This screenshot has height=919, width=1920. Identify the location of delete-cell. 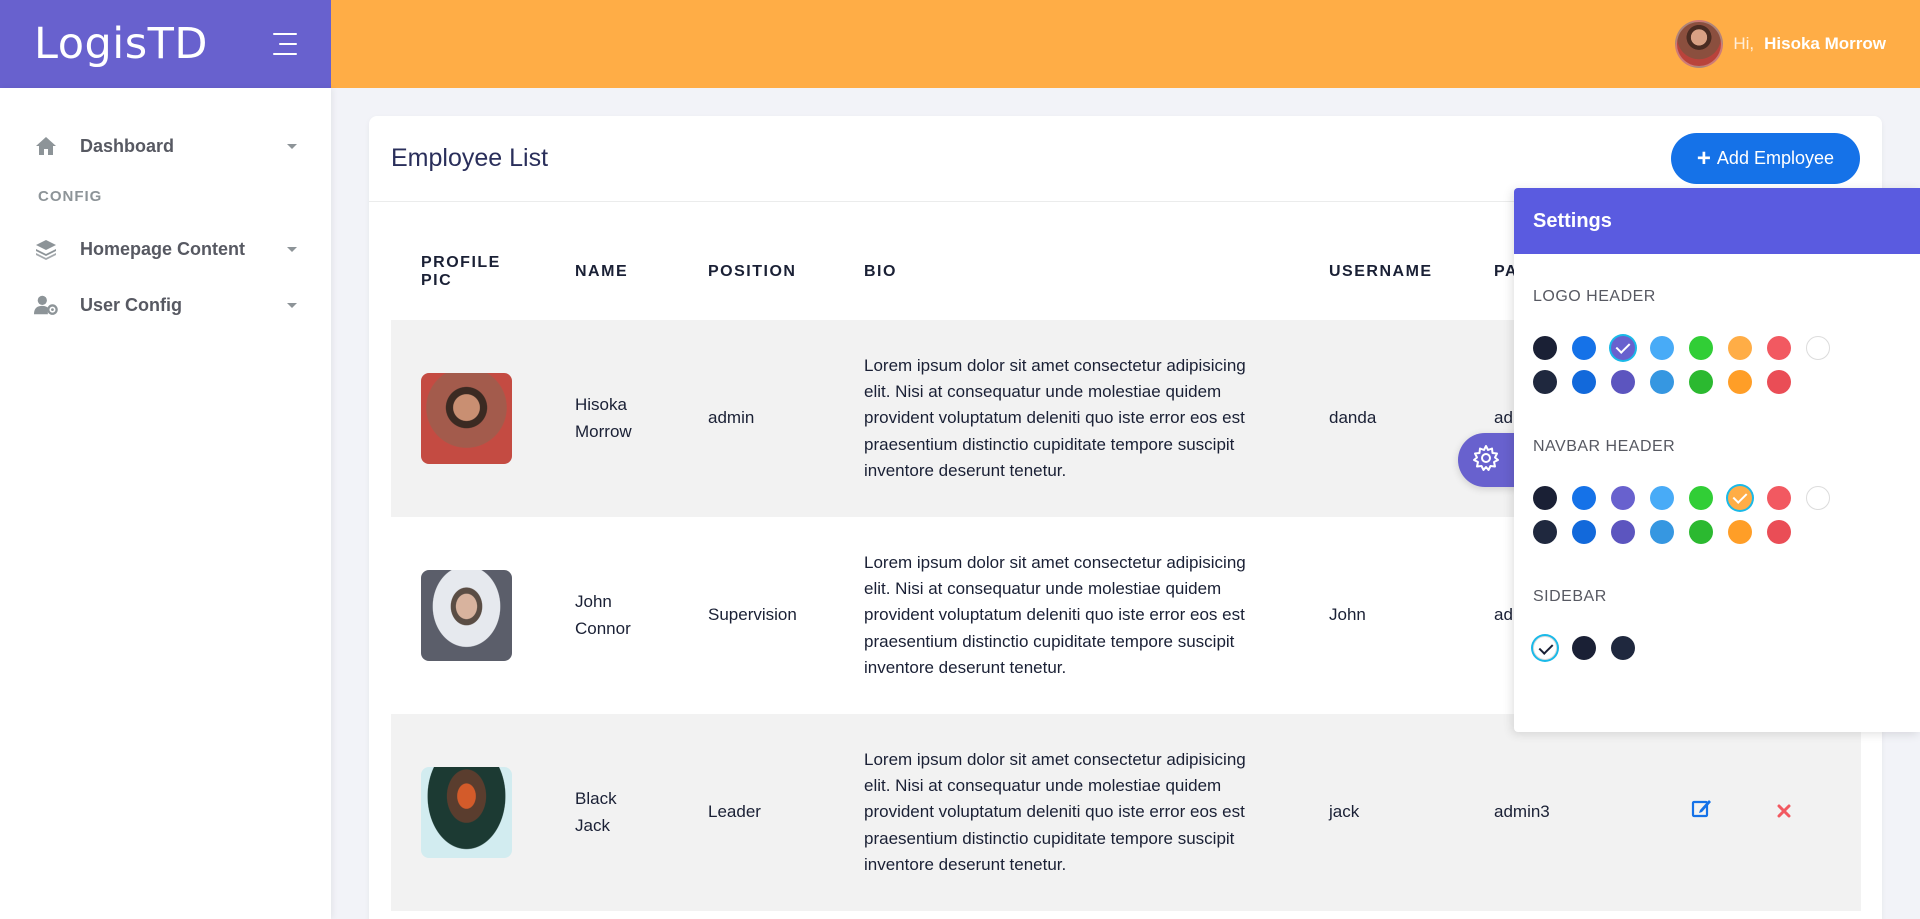
(1803, 812).